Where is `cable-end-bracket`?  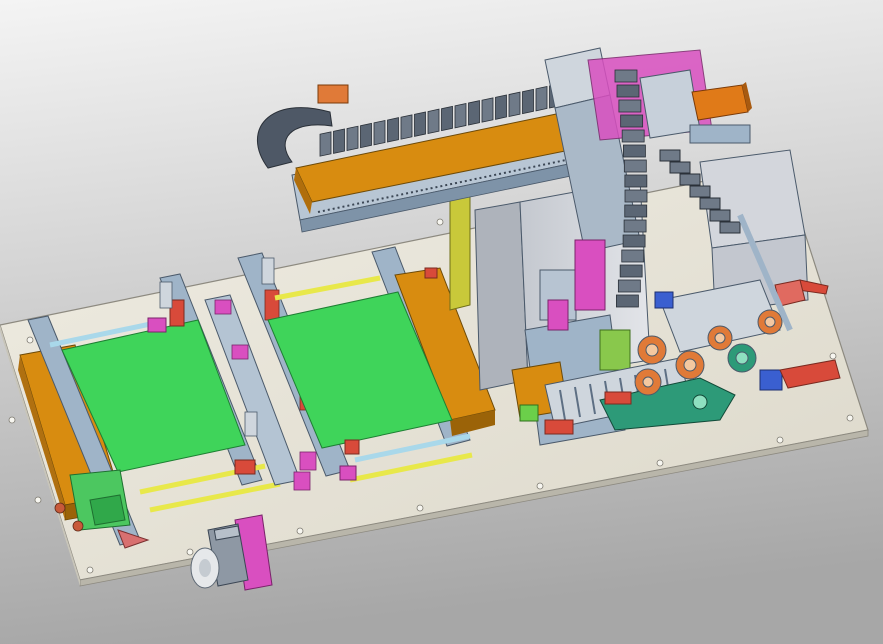 cable-end-bracket is located at coordinates (333, 94).